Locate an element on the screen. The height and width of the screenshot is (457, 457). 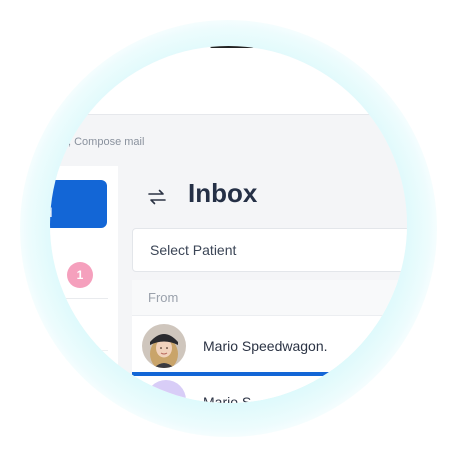
top-bar-divider is located at coordinates (228, 114).